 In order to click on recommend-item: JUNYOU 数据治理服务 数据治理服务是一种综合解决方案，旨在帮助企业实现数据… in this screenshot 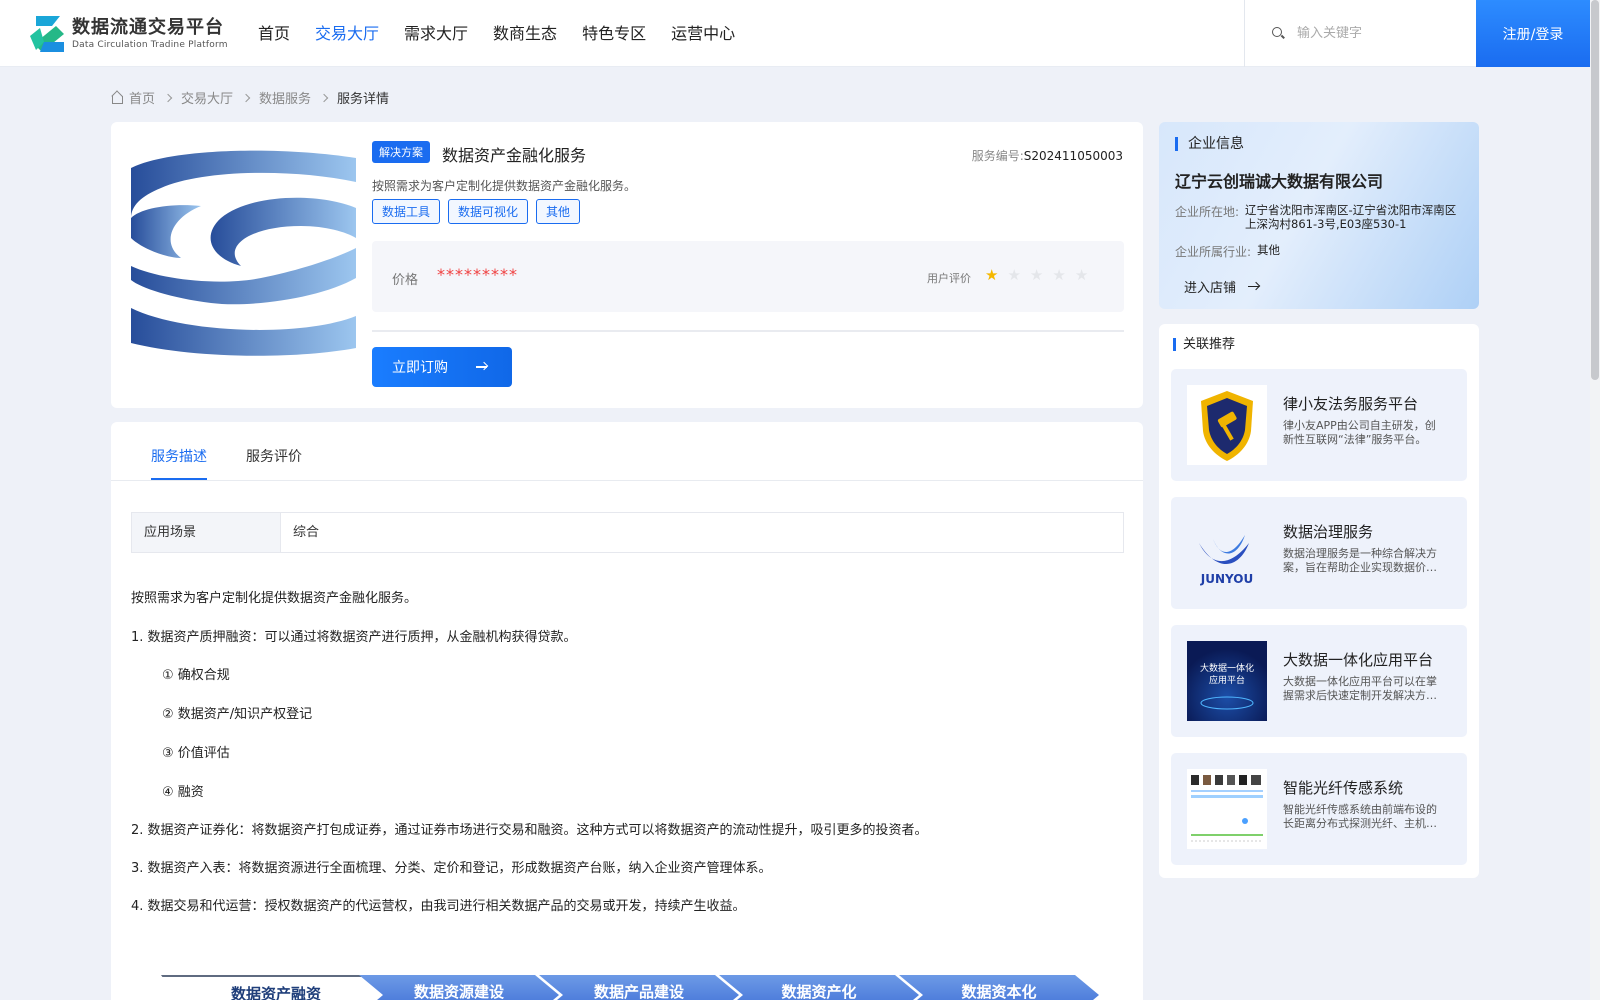, I will do `click(1319, 553)`.